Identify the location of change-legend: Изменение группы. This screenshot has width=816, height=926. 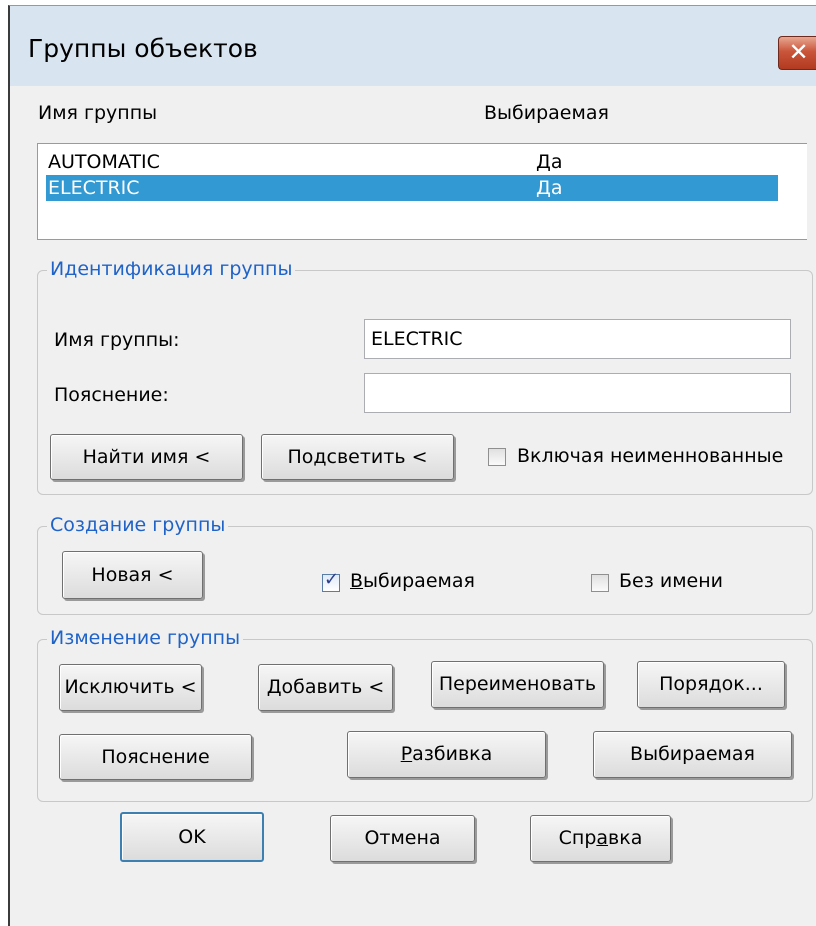
(145, 638).